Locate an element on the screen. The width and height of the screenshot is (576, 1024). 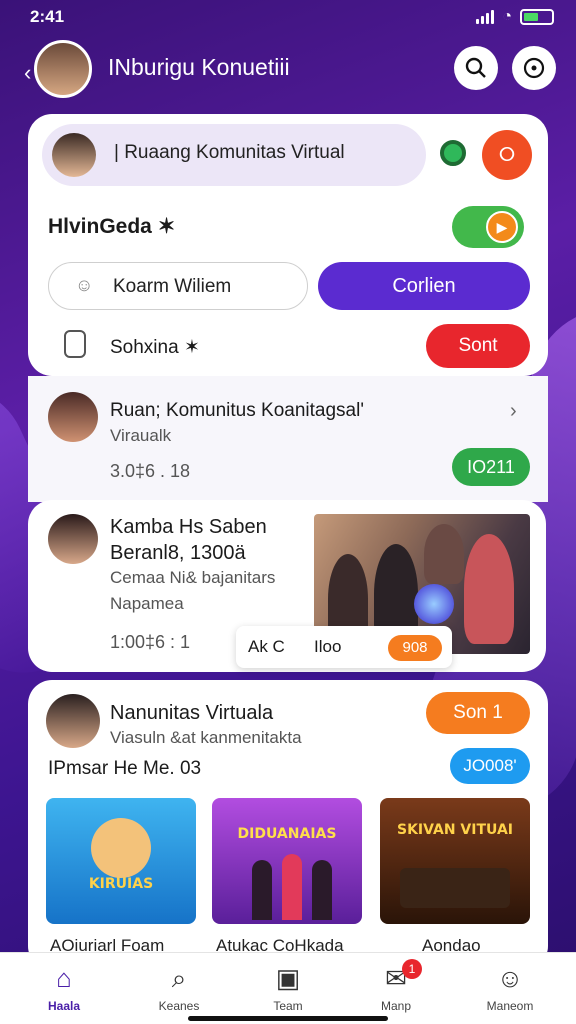
status-time: 2:41 is located at coordinates (47, 16).